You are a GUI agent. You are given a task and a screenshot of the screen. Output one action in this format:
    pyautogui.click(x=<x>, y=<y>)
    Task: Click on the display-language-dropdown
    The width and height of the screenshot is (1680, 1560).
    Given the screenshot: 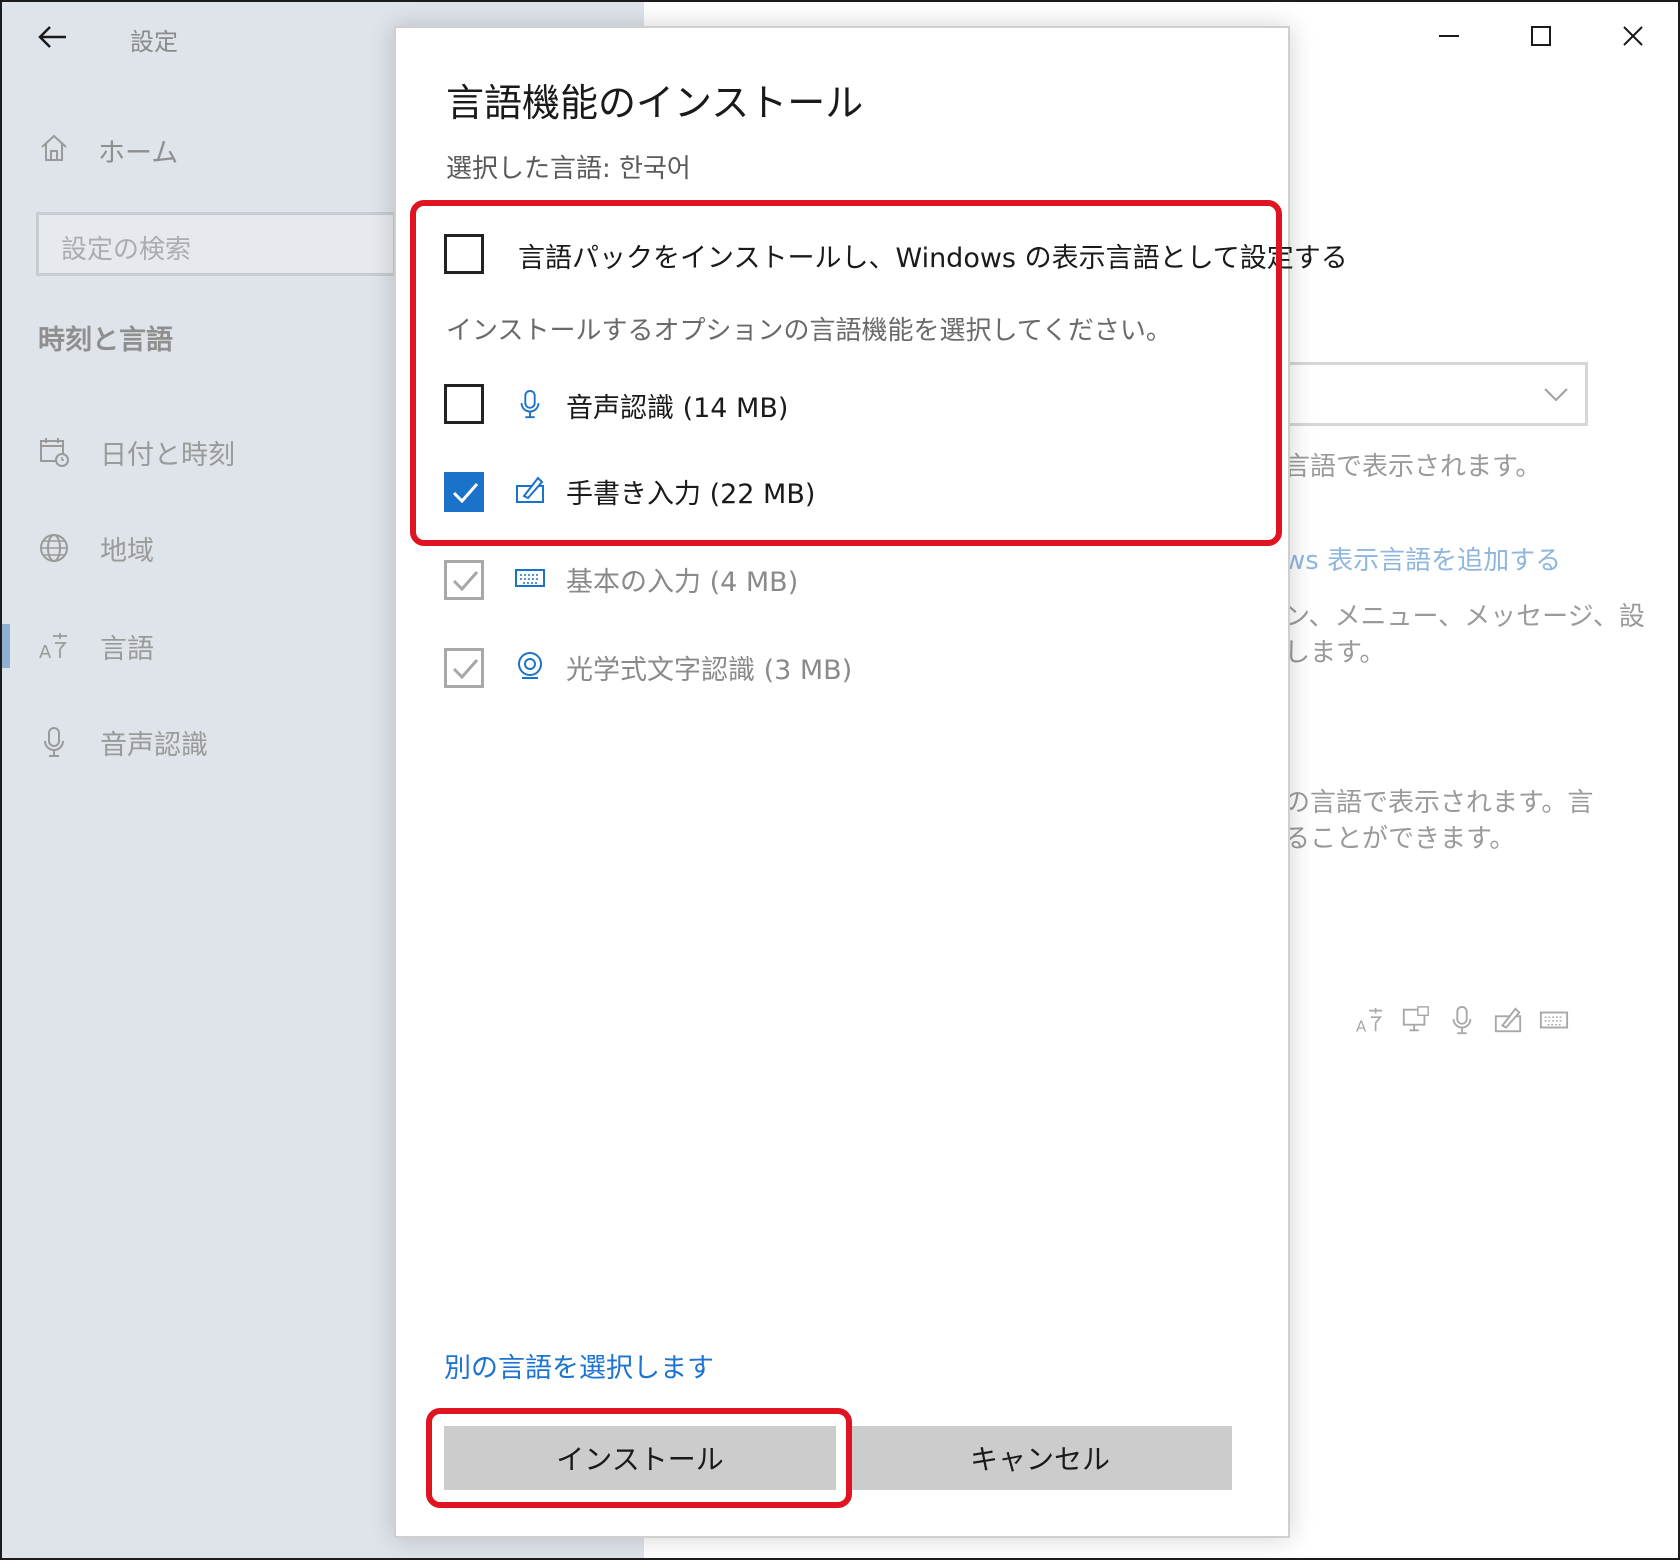 What is the action you would take?
    pyautogui.click(x=1431, y=394)
    